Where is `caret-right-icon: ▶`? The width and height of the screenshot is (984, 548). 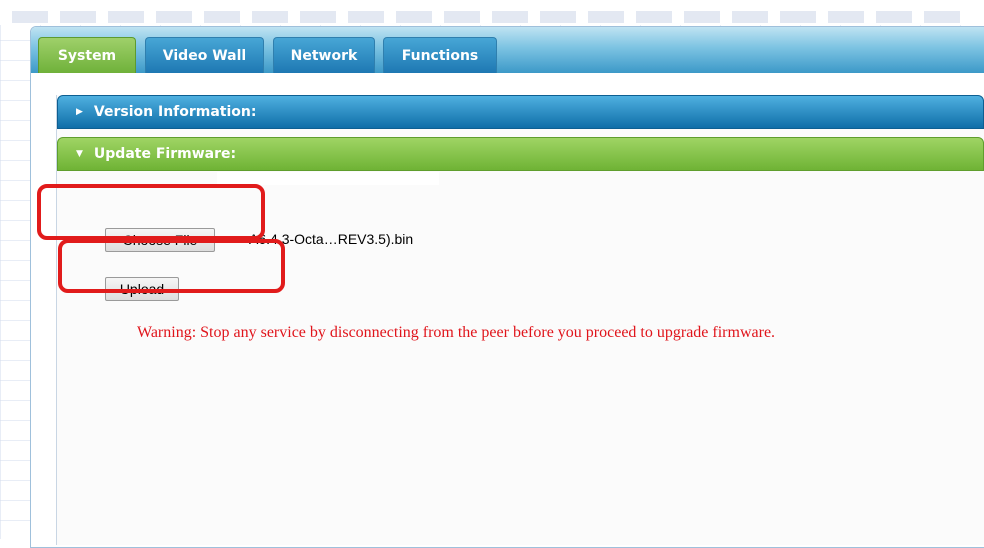 caret-right-icon: ▶ is located at coordinates (79, 112).